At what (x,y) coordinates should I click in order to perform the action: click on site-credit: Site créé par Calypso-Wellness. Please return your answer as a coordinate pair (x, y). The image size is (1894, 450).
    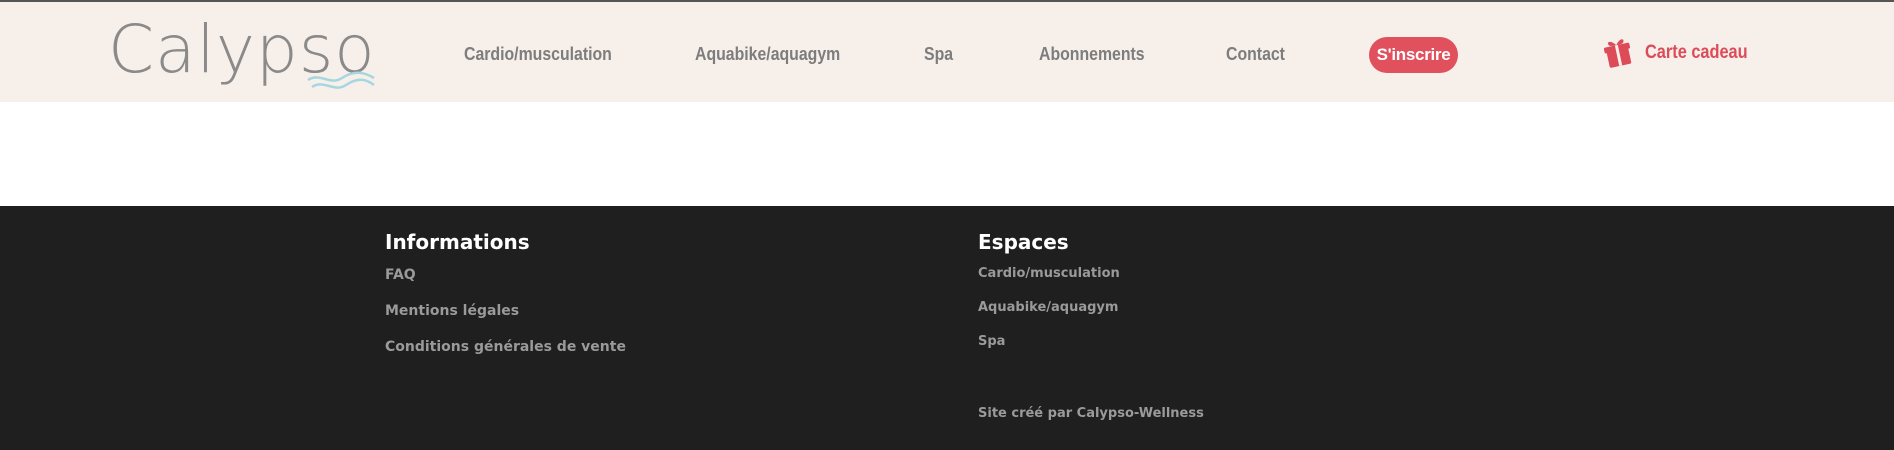
    Looking at the image, I should click on (1091, 413).